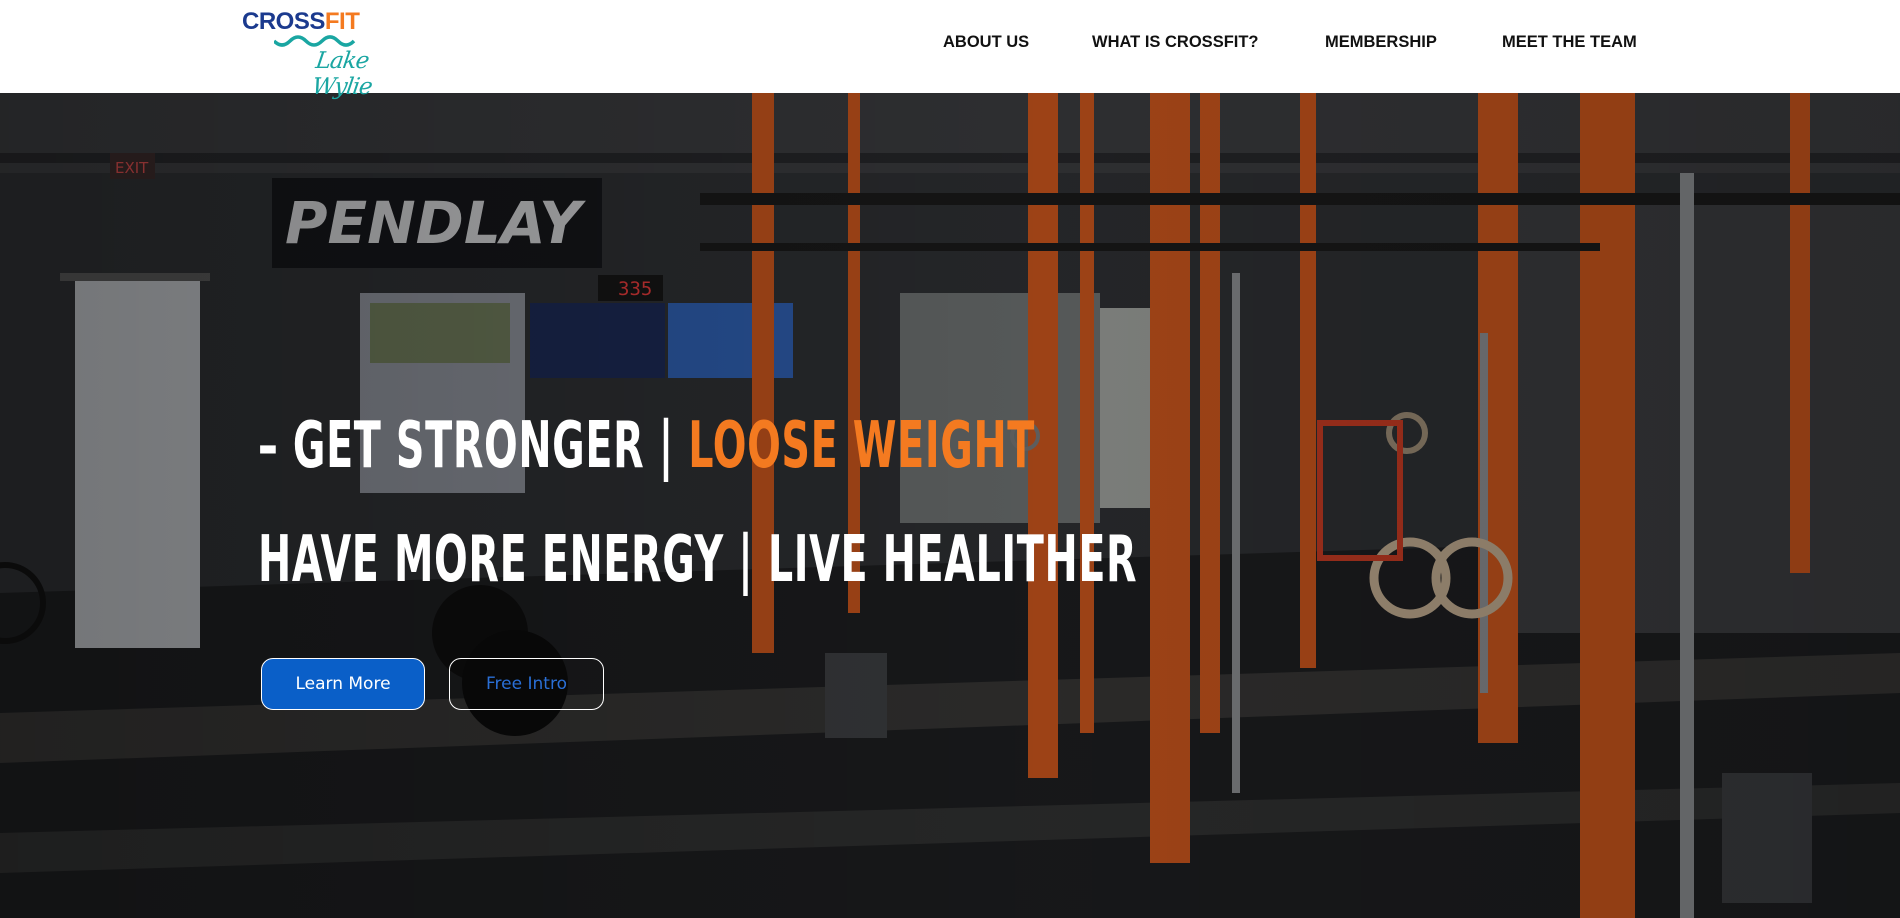 The image size is (1900, 918). Describe the element at coordinates (1569, 42) in the screenshot. I see `nav-meet-the-team: MEET THE TEAM` at that location.